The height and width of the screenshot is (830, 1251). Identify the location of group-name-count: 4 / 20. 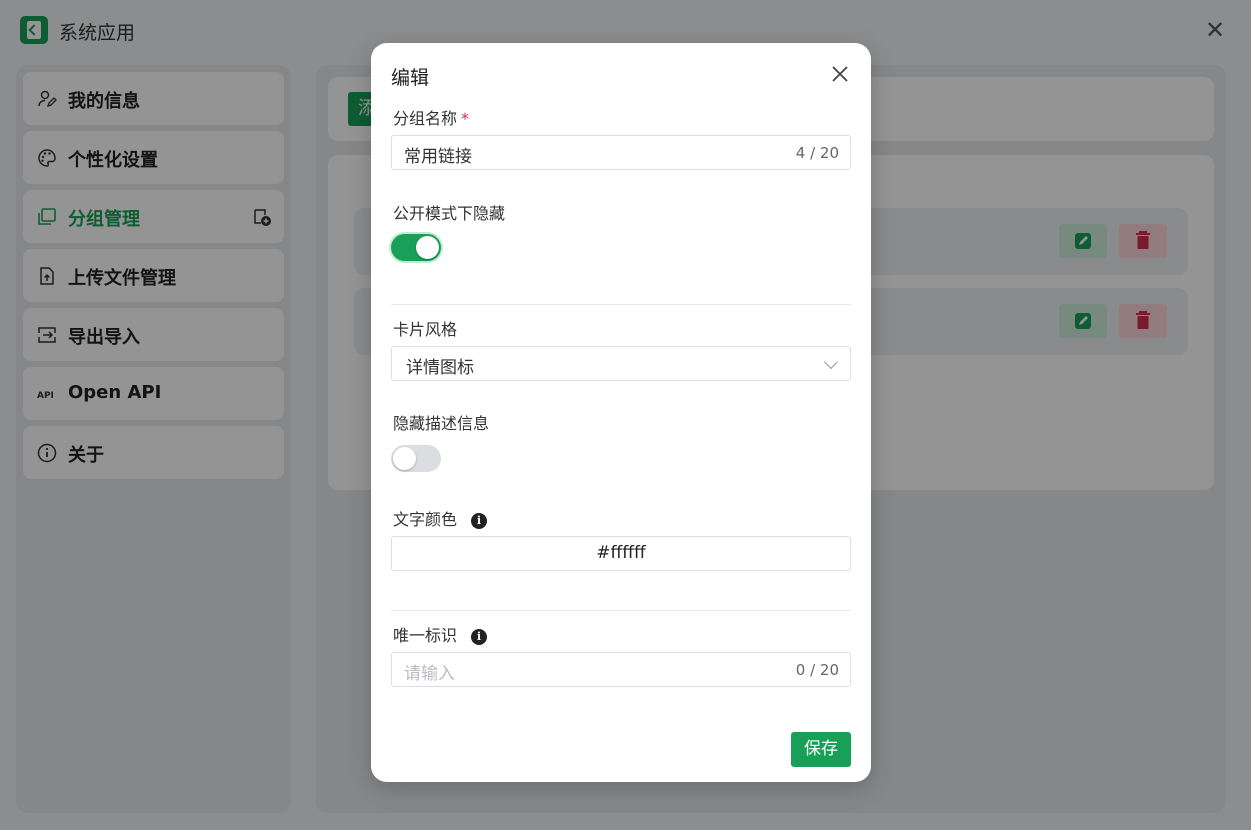
(817, 153).